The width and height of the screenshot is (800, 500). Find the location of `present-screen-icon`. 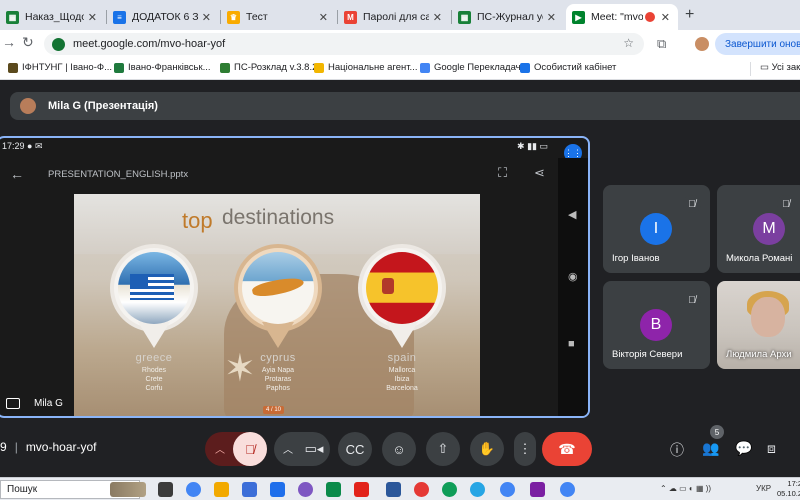

present-screen-icon is located at coordinates (13, 403).